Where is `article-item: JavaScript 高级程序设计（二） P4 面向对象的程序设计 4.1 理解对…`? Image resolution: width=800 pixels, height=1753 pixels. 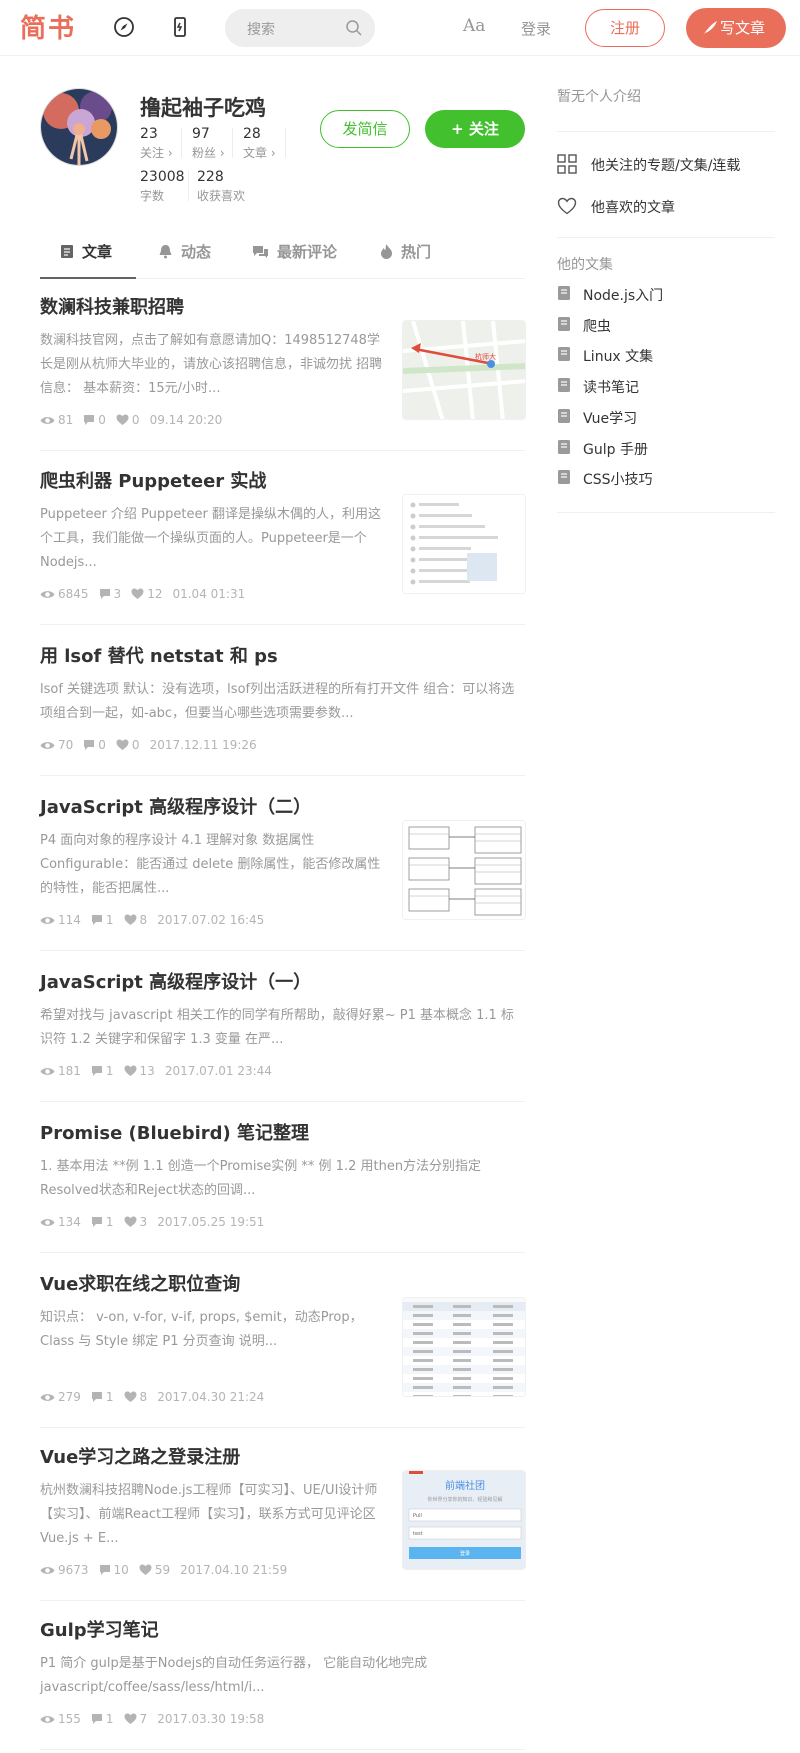
article-item: JavaScript 高级程序设计（二） P4 面向对象的程序设计 4.1 理解对… is located at coordinates (283, 872).